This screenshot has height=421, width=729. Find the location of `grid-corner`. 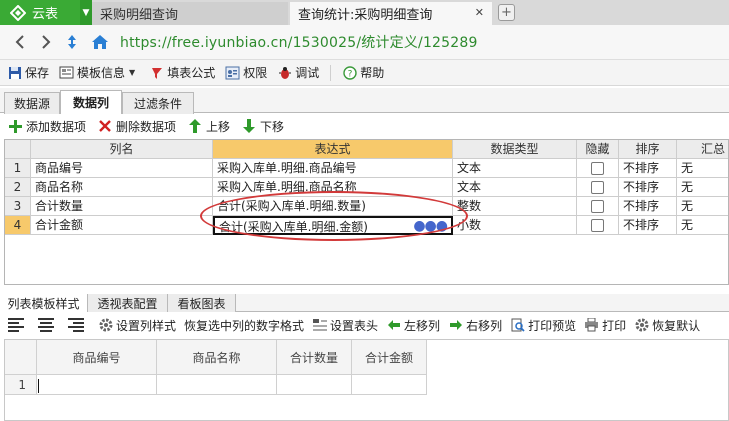

grid-corner is located at coordinates (18, 149).